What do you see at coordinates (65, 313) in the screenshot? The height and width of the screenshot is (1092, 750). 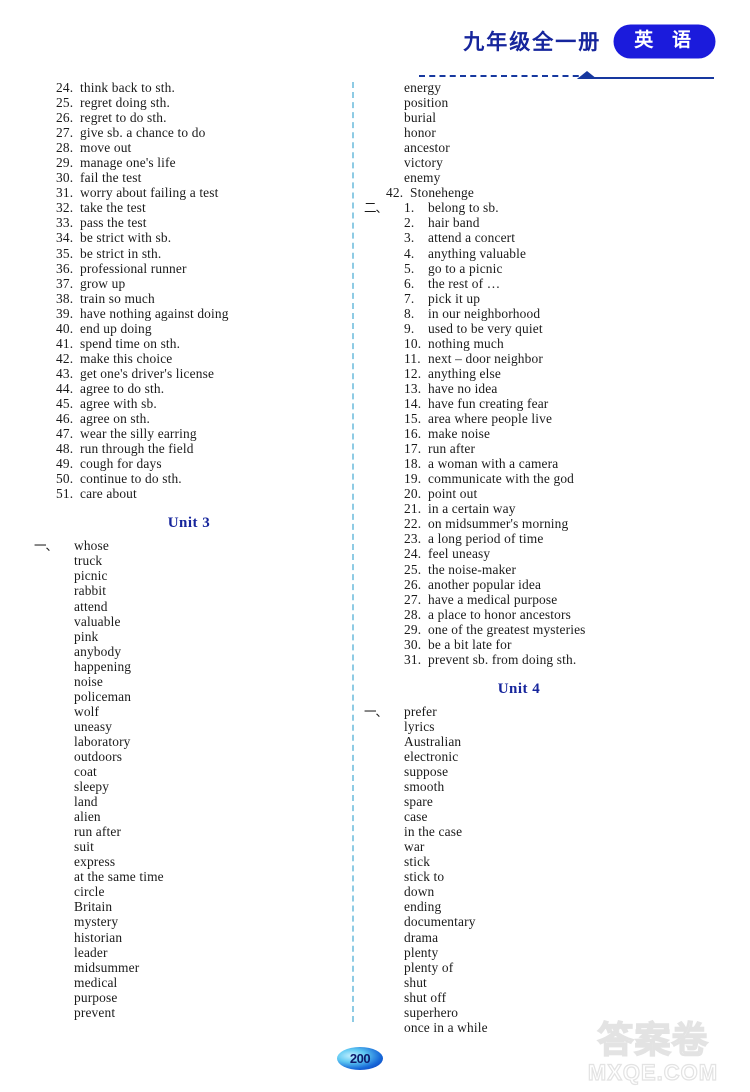 I see `list-item-number: 39.` at bounding box center [65, 313].